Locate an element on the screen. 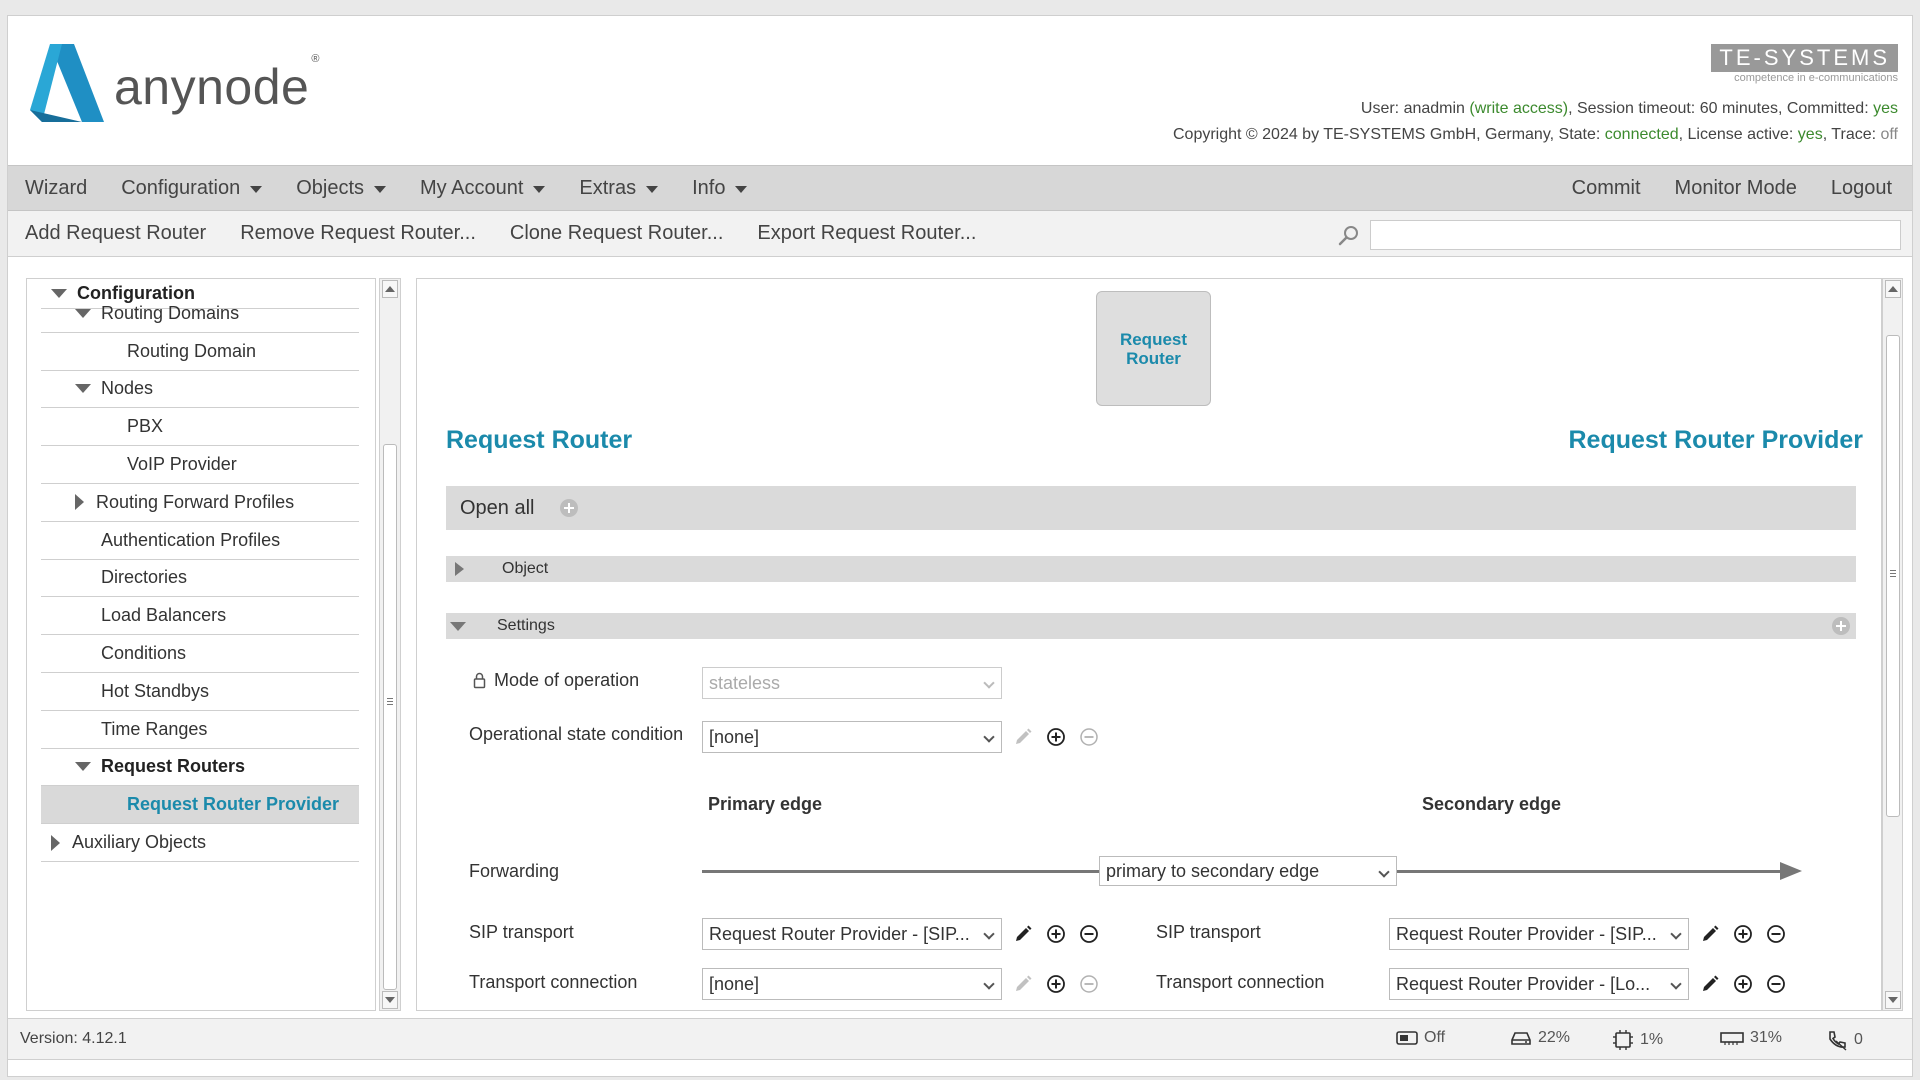  sidebar-item-label: Auxiliary Objects is located at coordinates (139, 842).